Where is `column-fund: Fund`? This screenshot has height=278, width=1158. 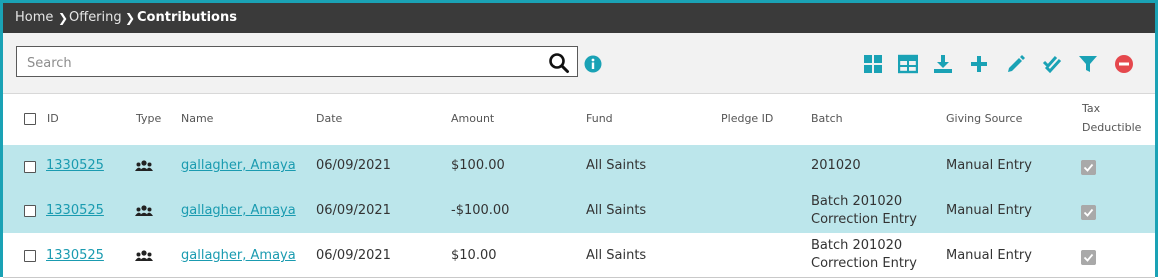
column-fund: Fund is located at coordinates (599, 119).